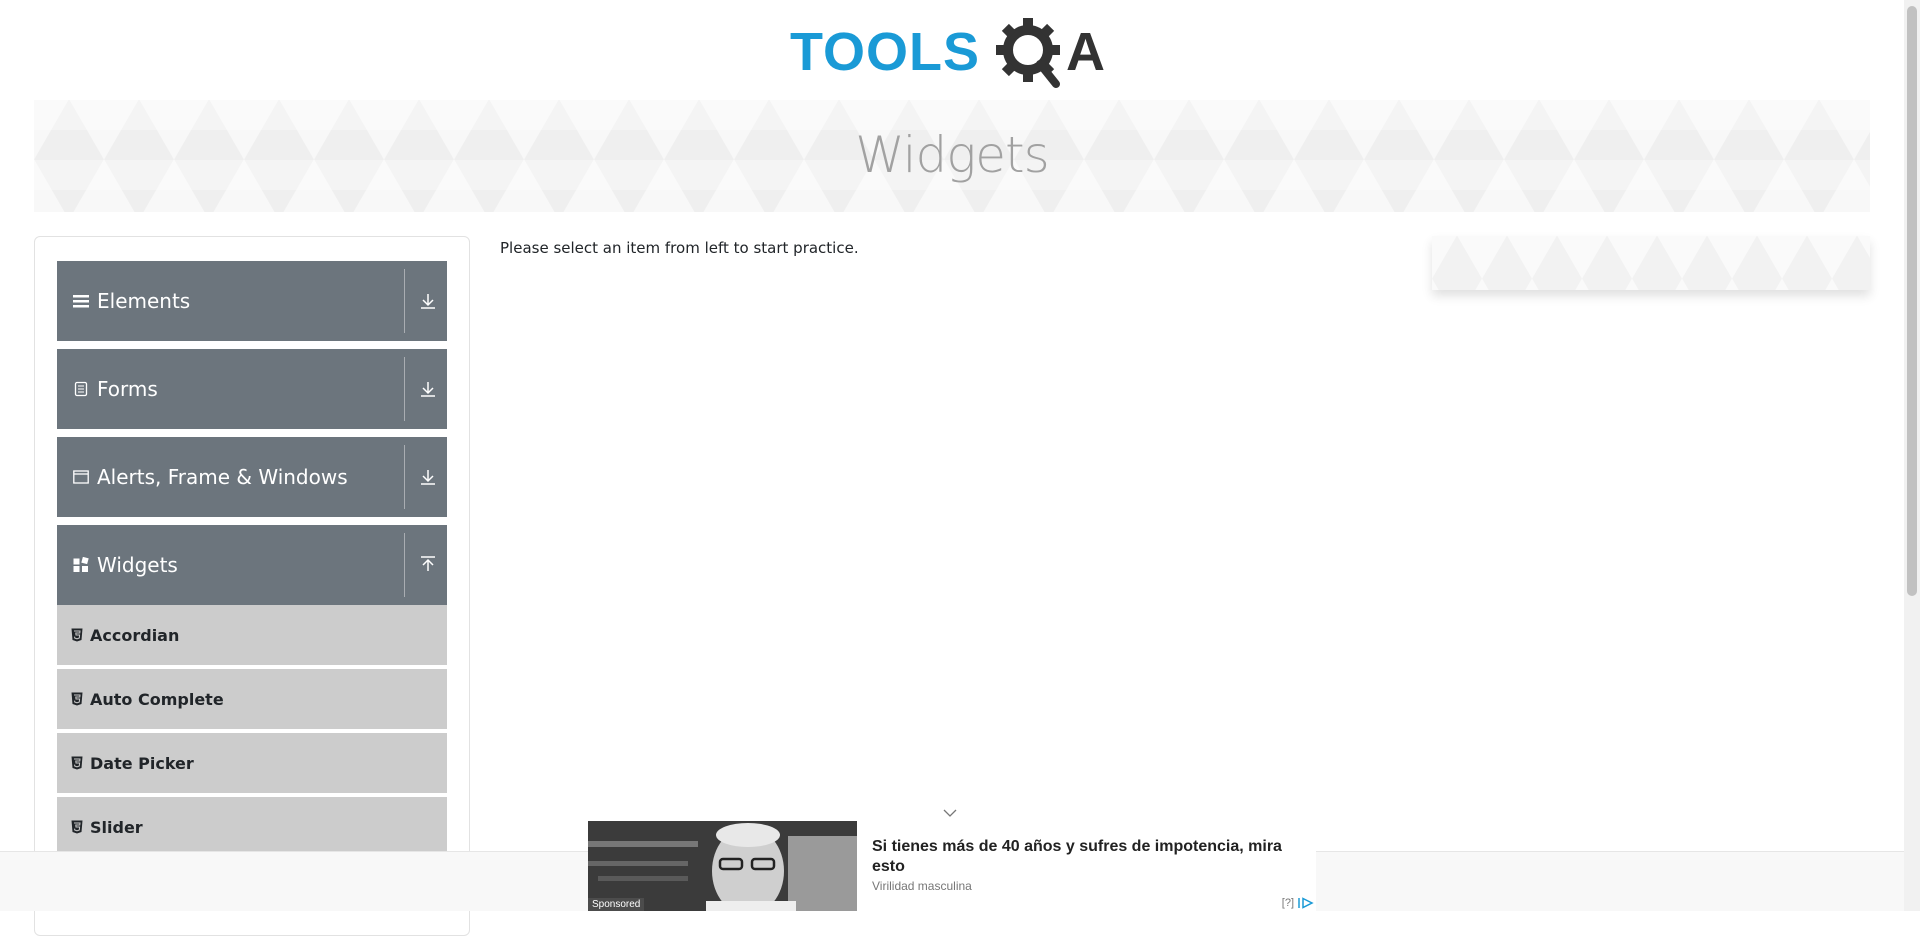  What do you see at coordinates (252, 565) in the screenshot?
I see `sidebar-group-widgets: Widgets` at bounding box center [252, 565].